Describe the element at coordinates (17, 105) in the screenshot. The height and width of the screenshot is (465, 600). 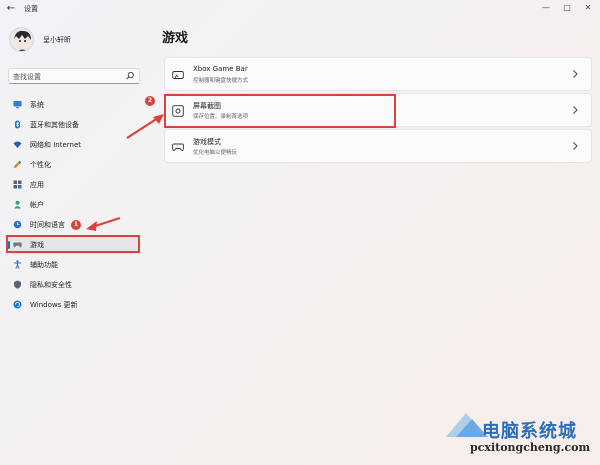
I see `monitor-icon` at that location.